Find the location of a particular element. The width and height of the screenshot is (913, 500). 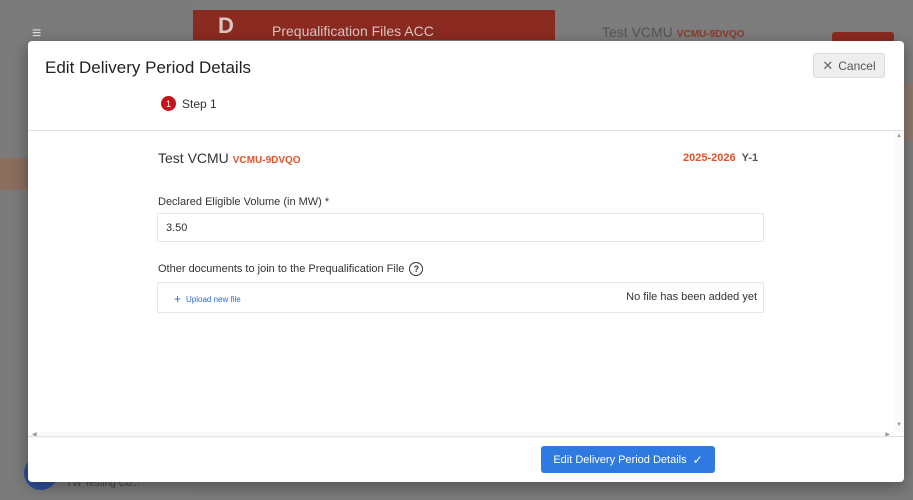

scroll-down-icon: ▼ is located at coordinates (899, 425).